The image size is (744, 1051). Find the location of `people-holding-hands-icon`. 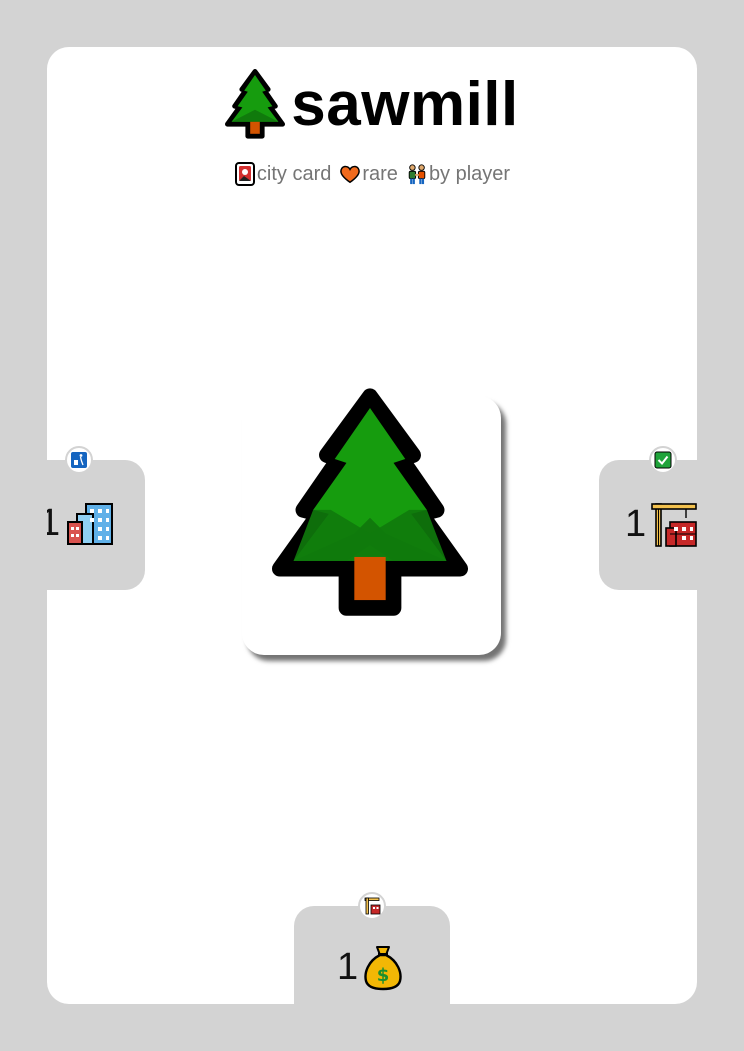

people-holding-hands-icon is located at coordinates (417, 174).